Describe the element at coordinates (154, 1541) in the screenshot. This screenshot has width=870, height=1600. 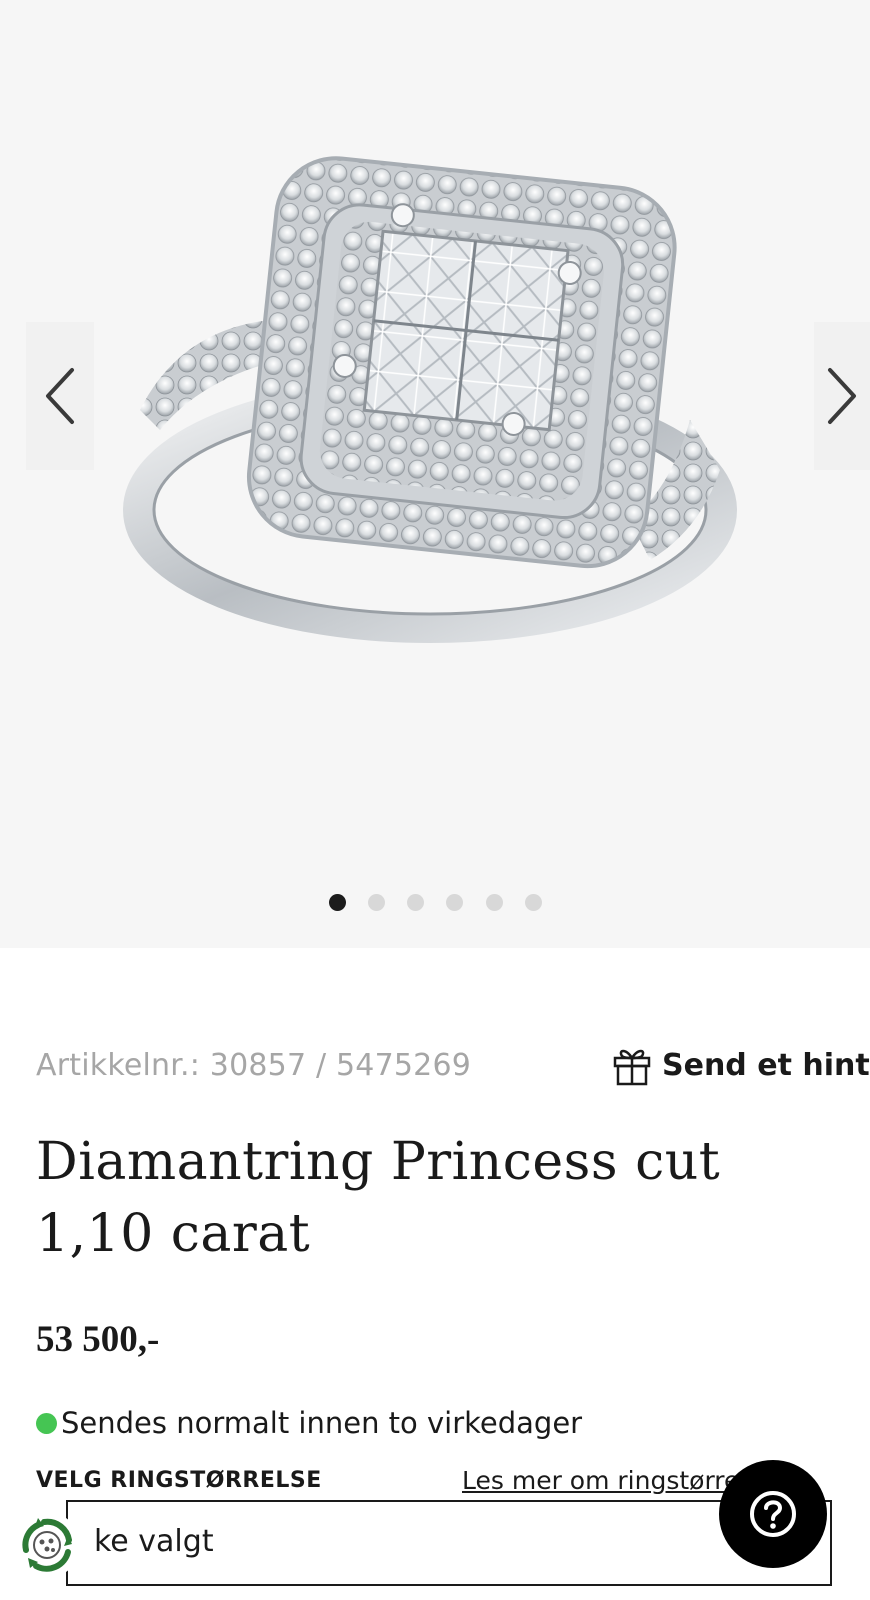
I see `ring-size-selected-value: ke valgt` at that location.